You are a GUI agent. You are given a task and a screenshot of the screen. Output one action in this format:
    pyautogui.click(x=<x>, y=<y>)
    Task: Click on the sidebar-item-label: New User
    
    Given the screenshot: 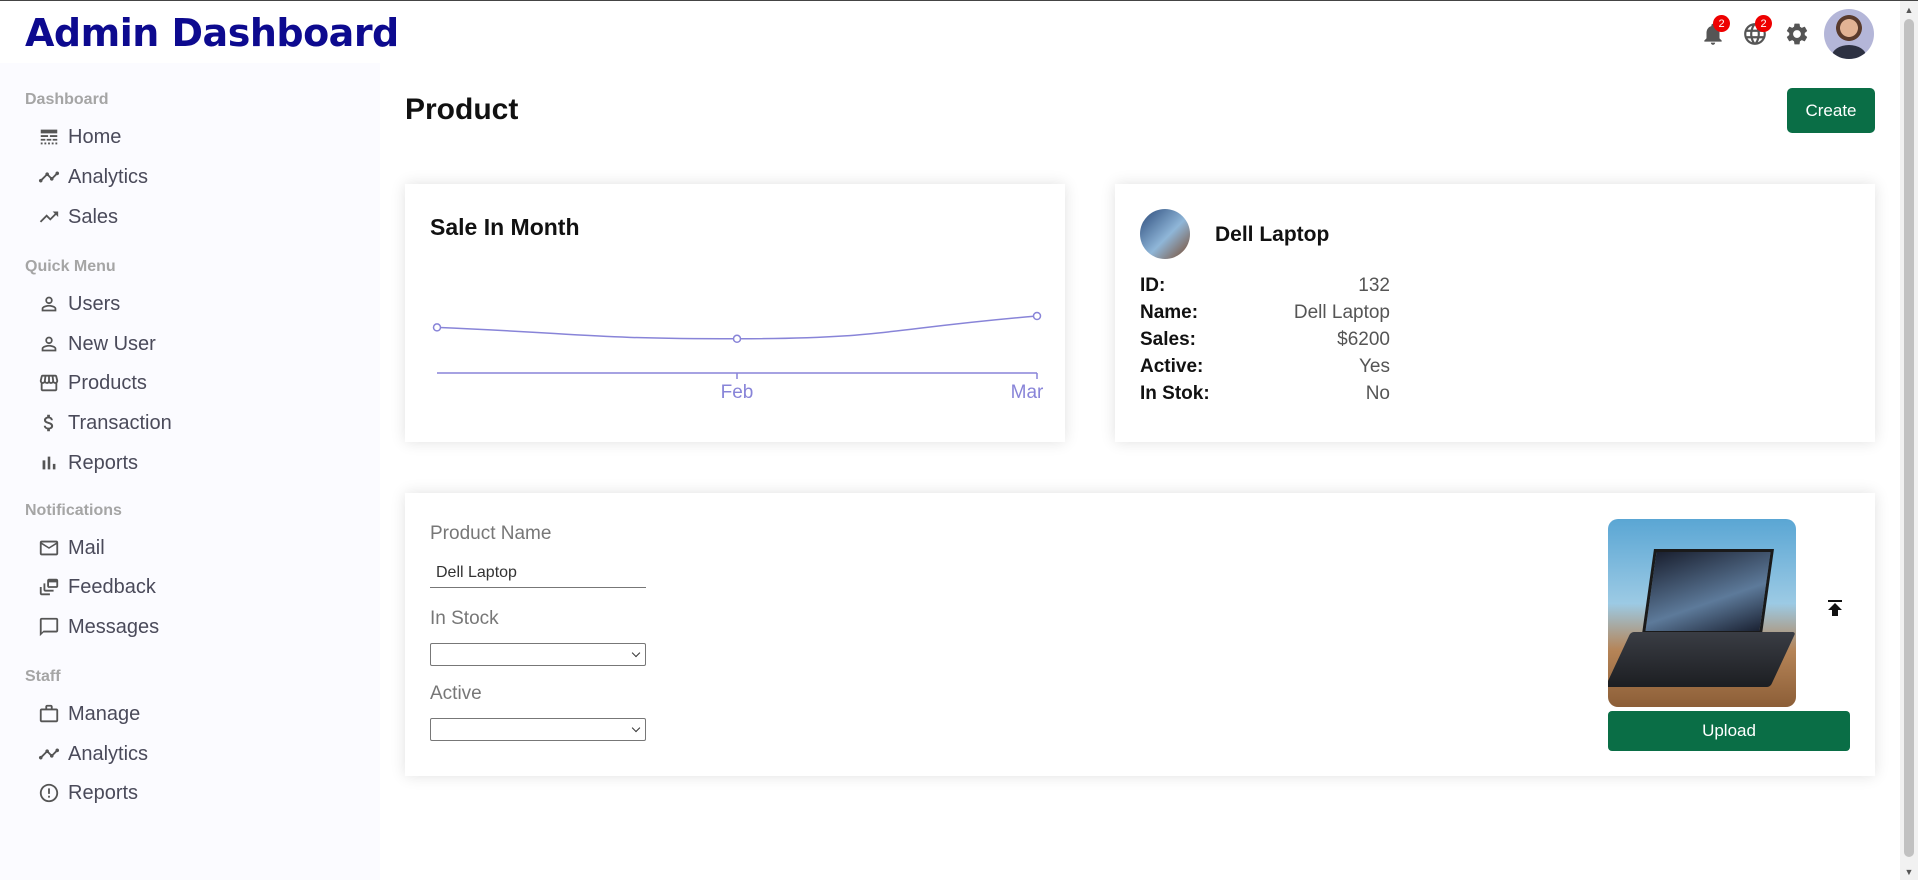 What is the action you would take?
    pyautogui.click(x=112, y=343)
    